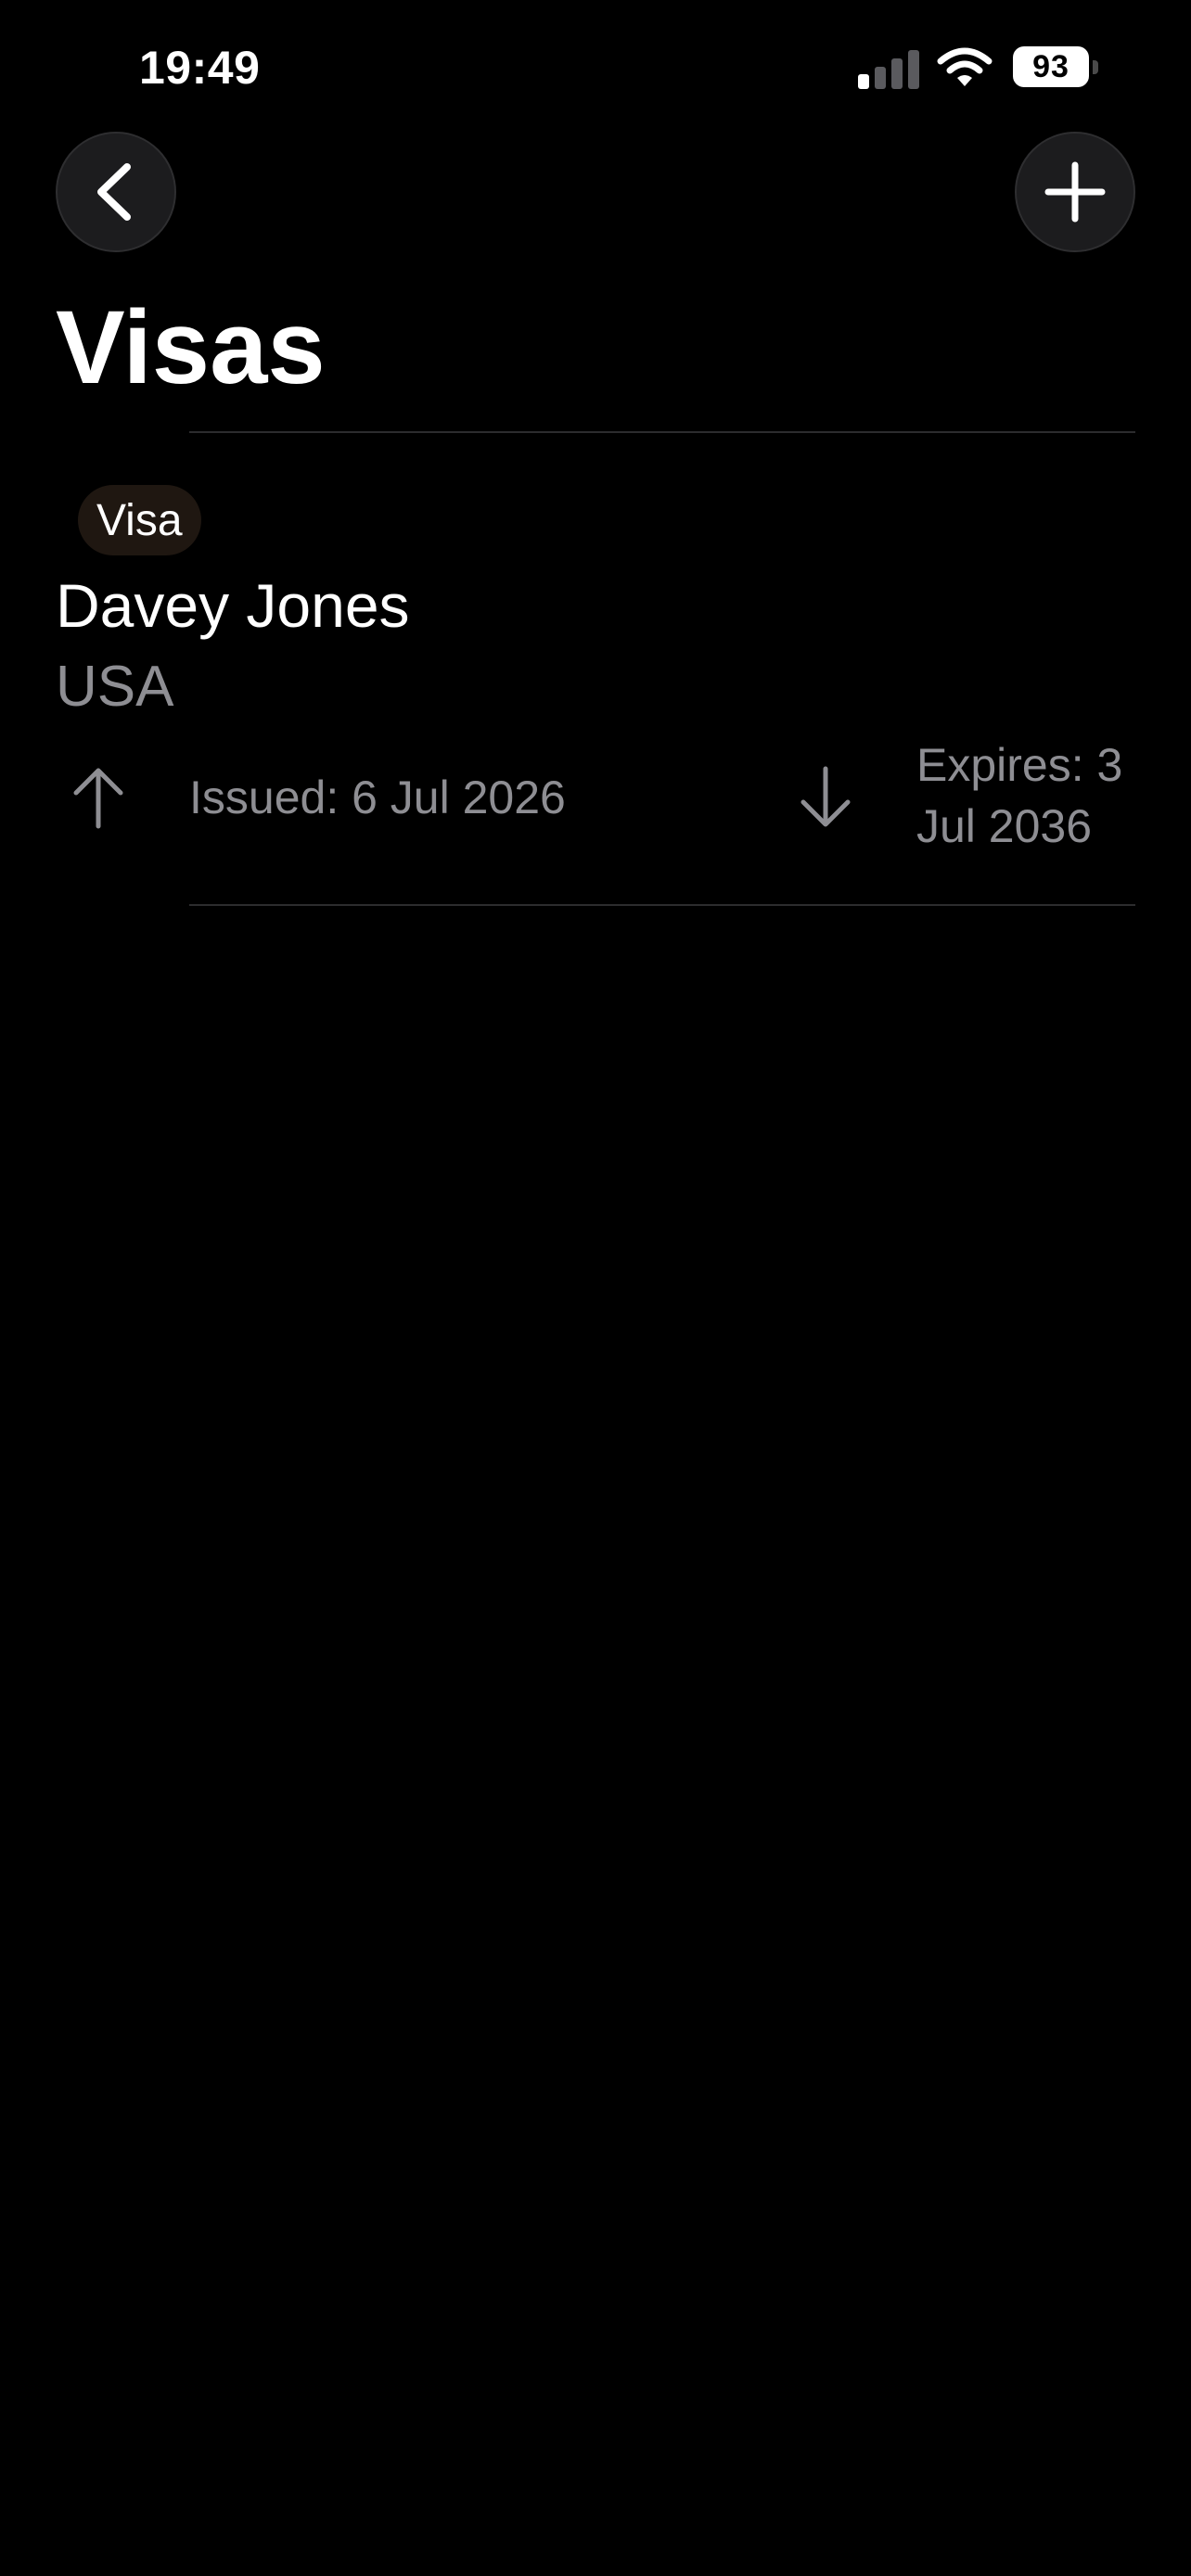 This screenshot has width=1191, height=2576. What do you see at coordinates (191, 347) in the screenshot?
I see `page-title: Visas` at bounding box center [191, 347].